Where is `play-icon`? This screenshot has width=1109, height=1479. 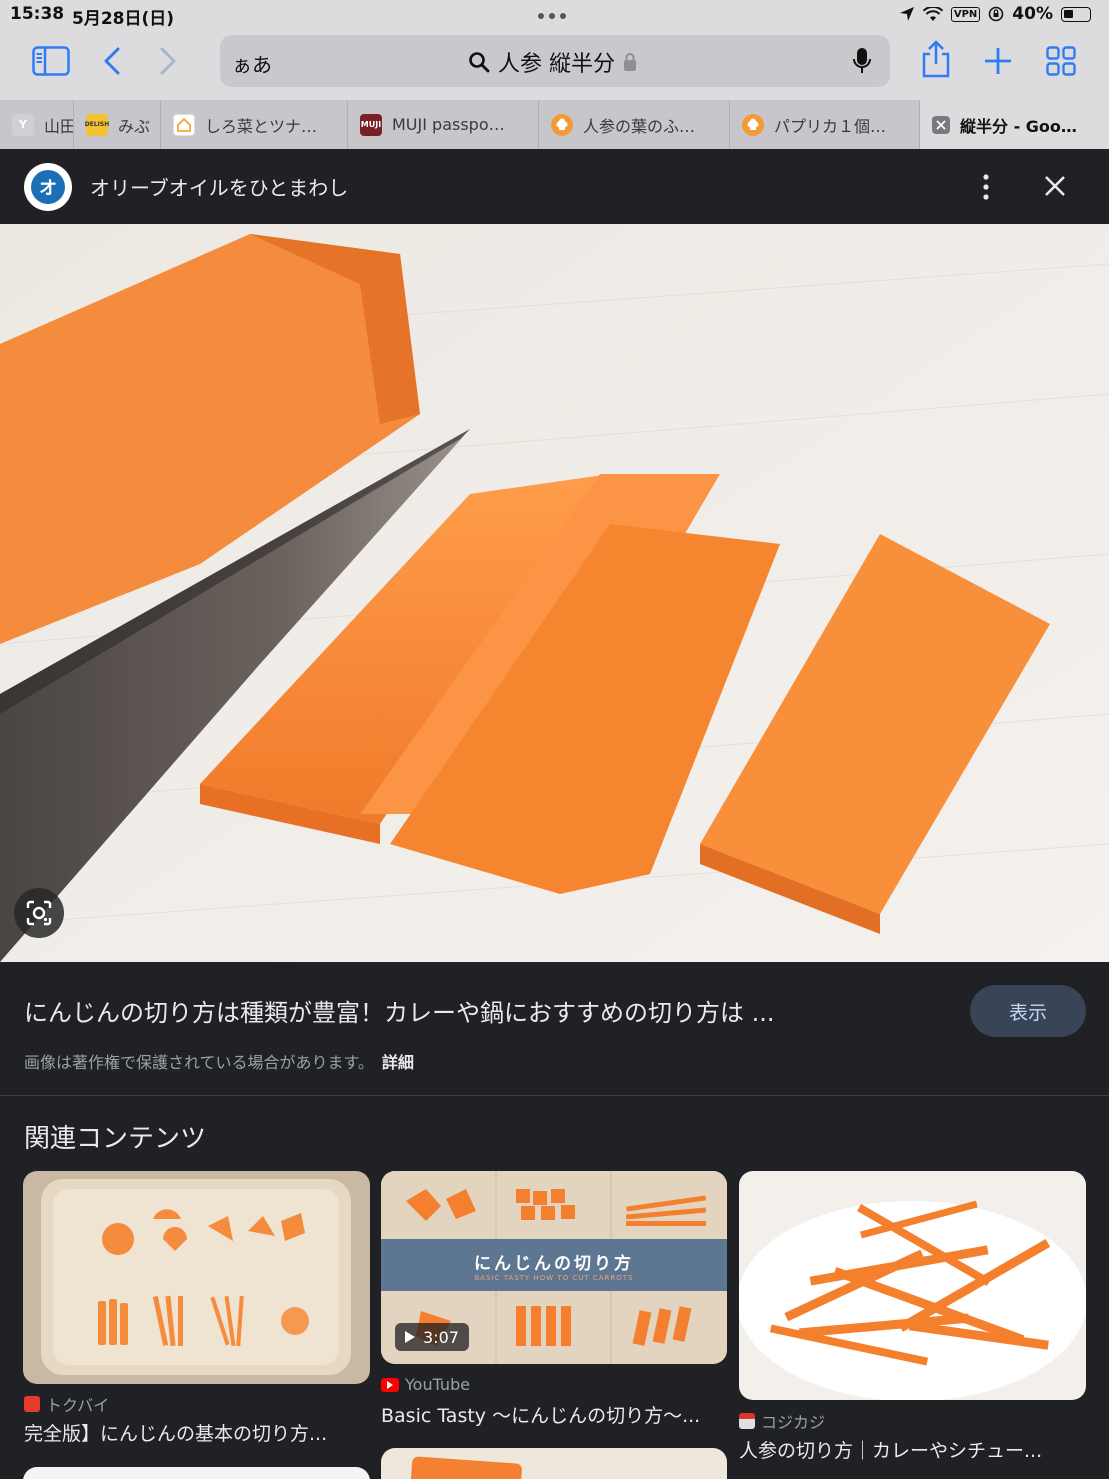 play-icon is located at coordinates (410, 1337).